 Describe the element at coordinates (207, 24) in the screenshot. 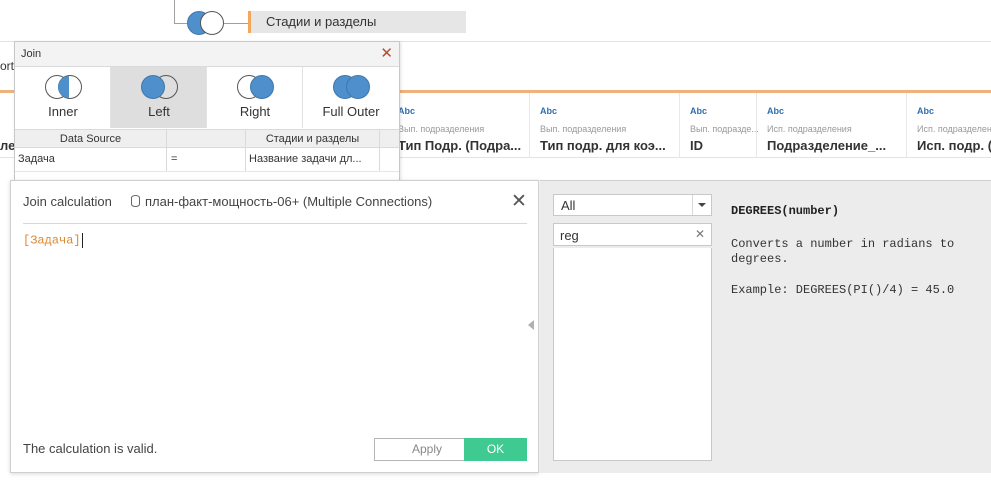

I see `left-join-venn-icon` at that location.